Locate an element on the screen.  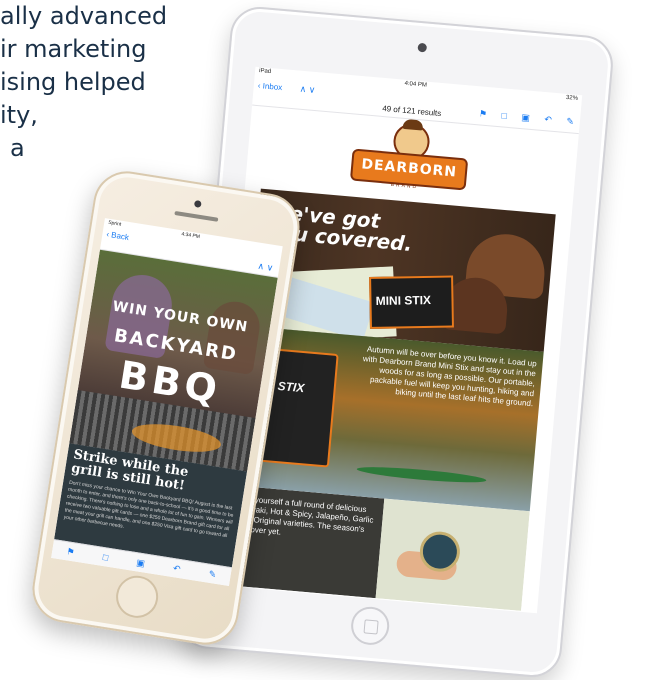
speaker-grille is located at coordinates (196, 216).